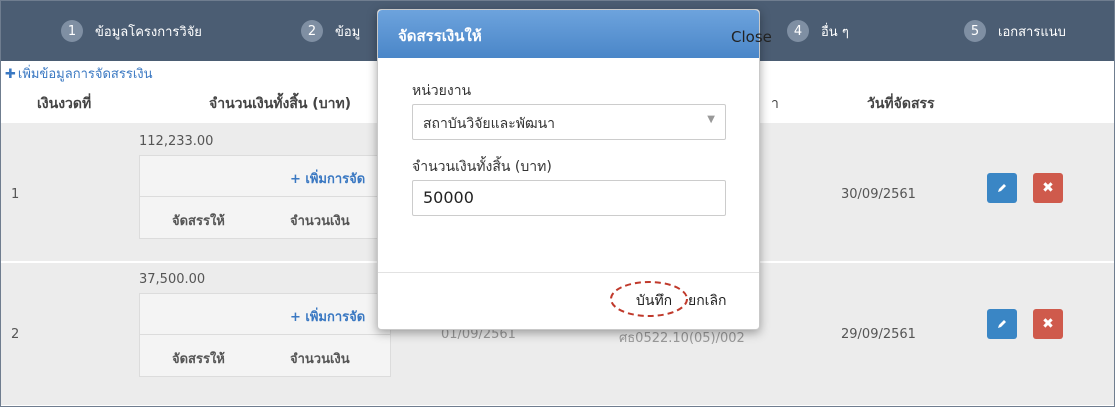 This screenshot has width=1115, height=407. What do you see at coordinates (15, 334) in the screenshot?
I see `row-index: 2` at bounding box center [15, 334].